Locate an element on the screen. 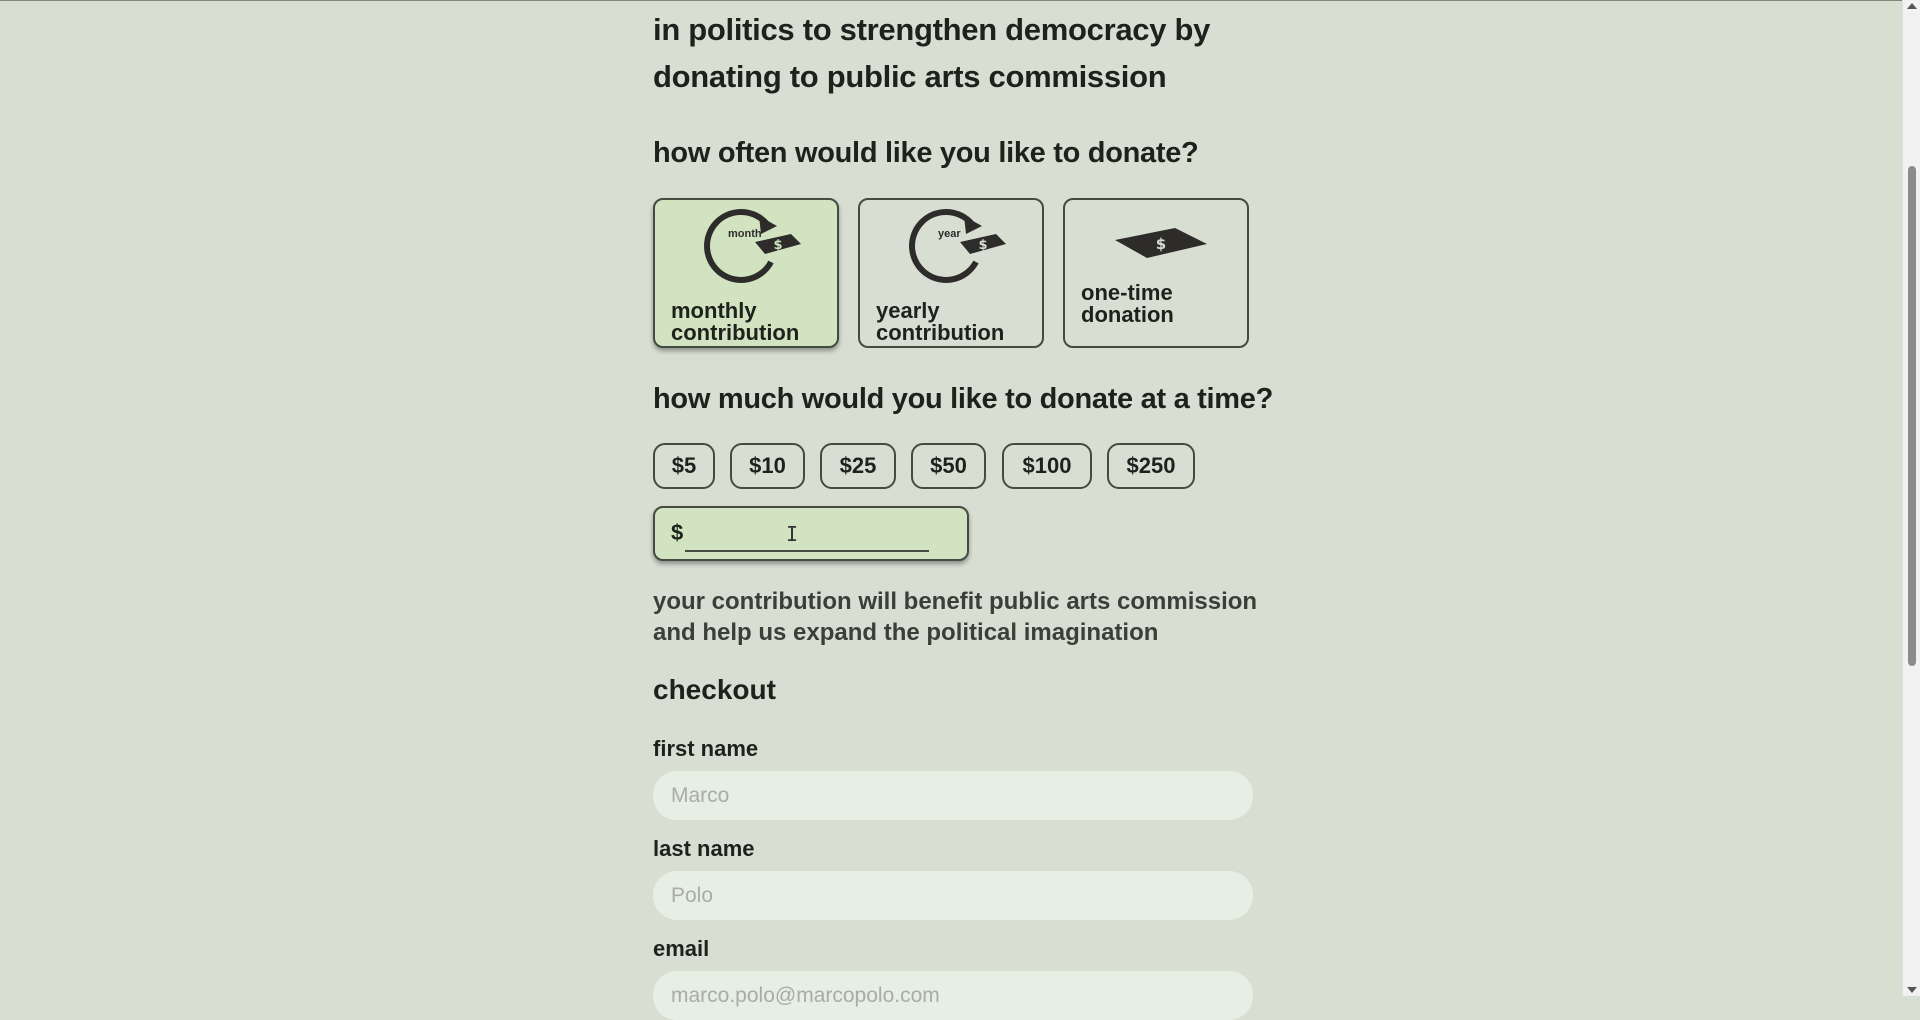  text-cursor-icon: I is located at coordinates (792, 534).